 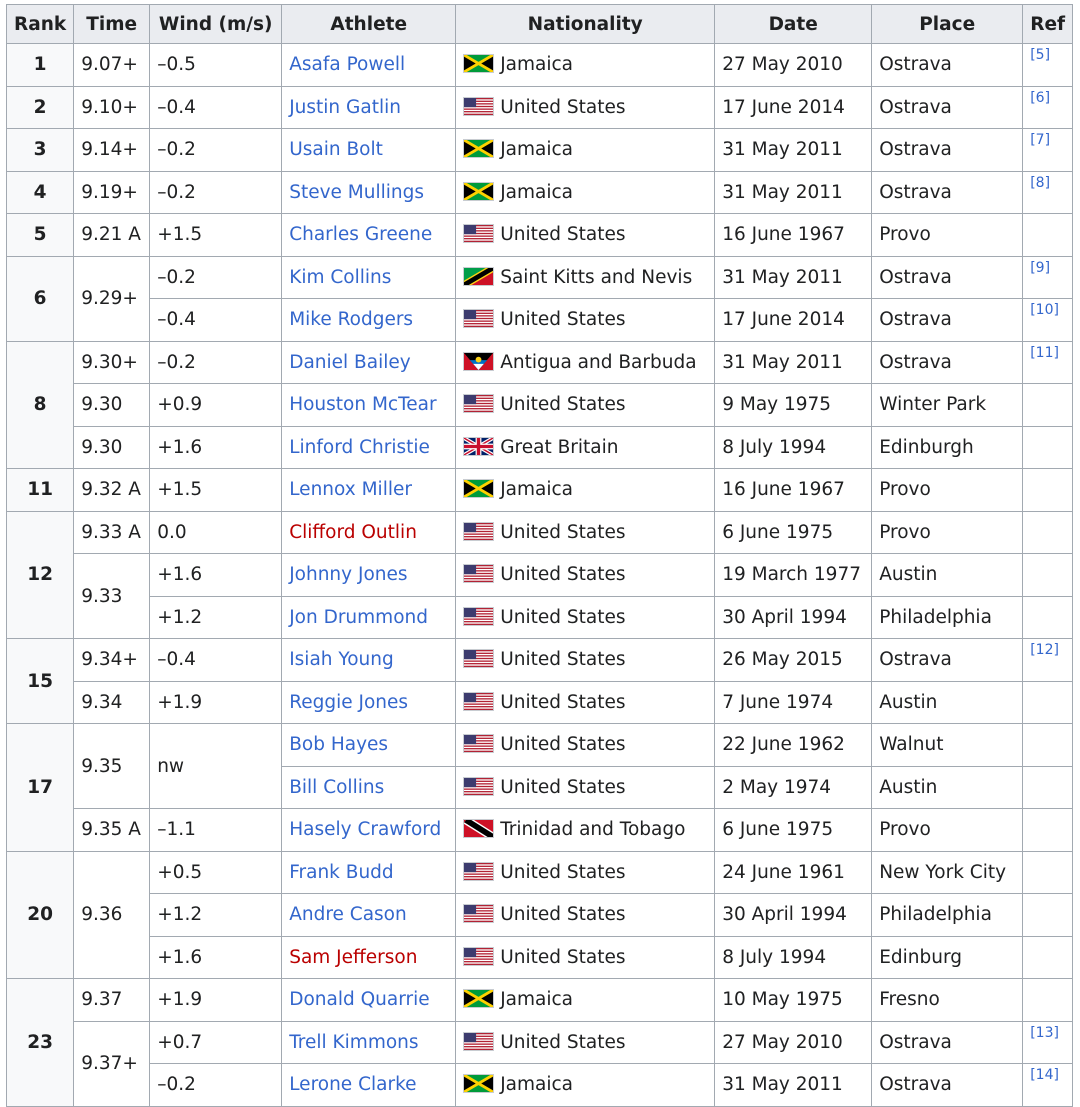 I want to click on athlete-link-bob-hayes: Bob Hayes, so click(x=338, y=744).